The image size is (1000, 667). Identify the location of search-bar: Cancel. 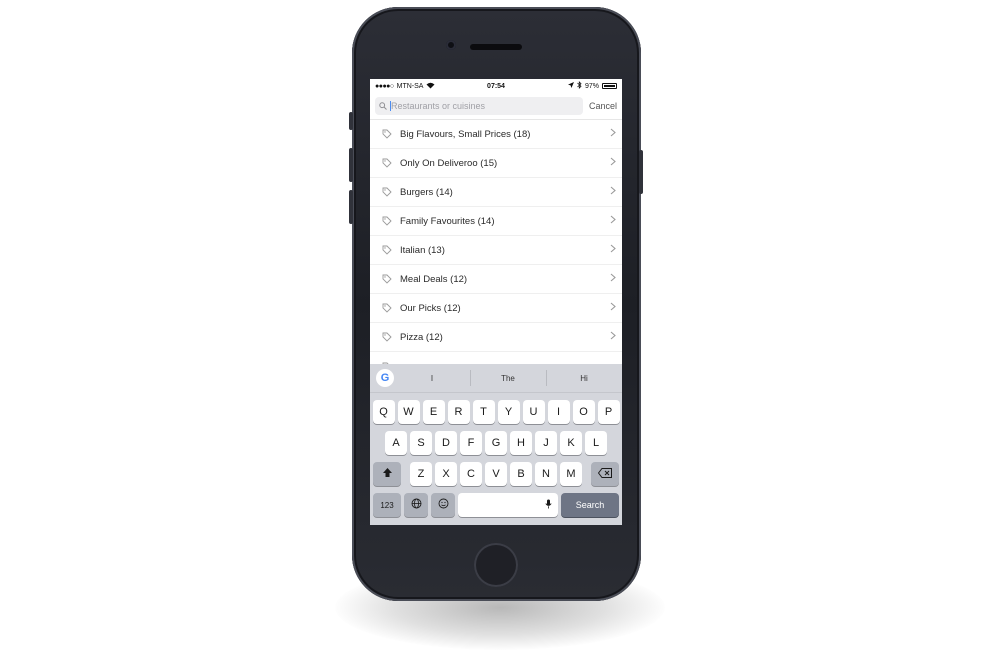
(496, 106).